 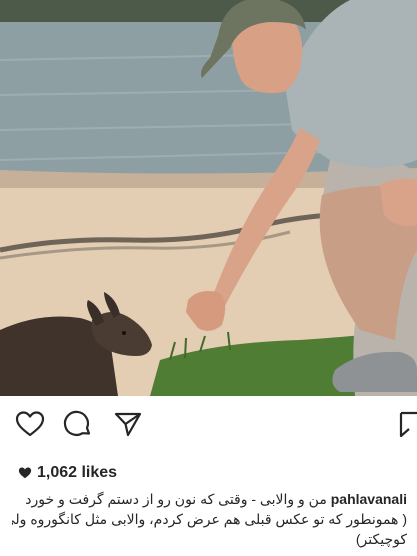 I want to click on bookmark-icon, so click(x=408, y=424).